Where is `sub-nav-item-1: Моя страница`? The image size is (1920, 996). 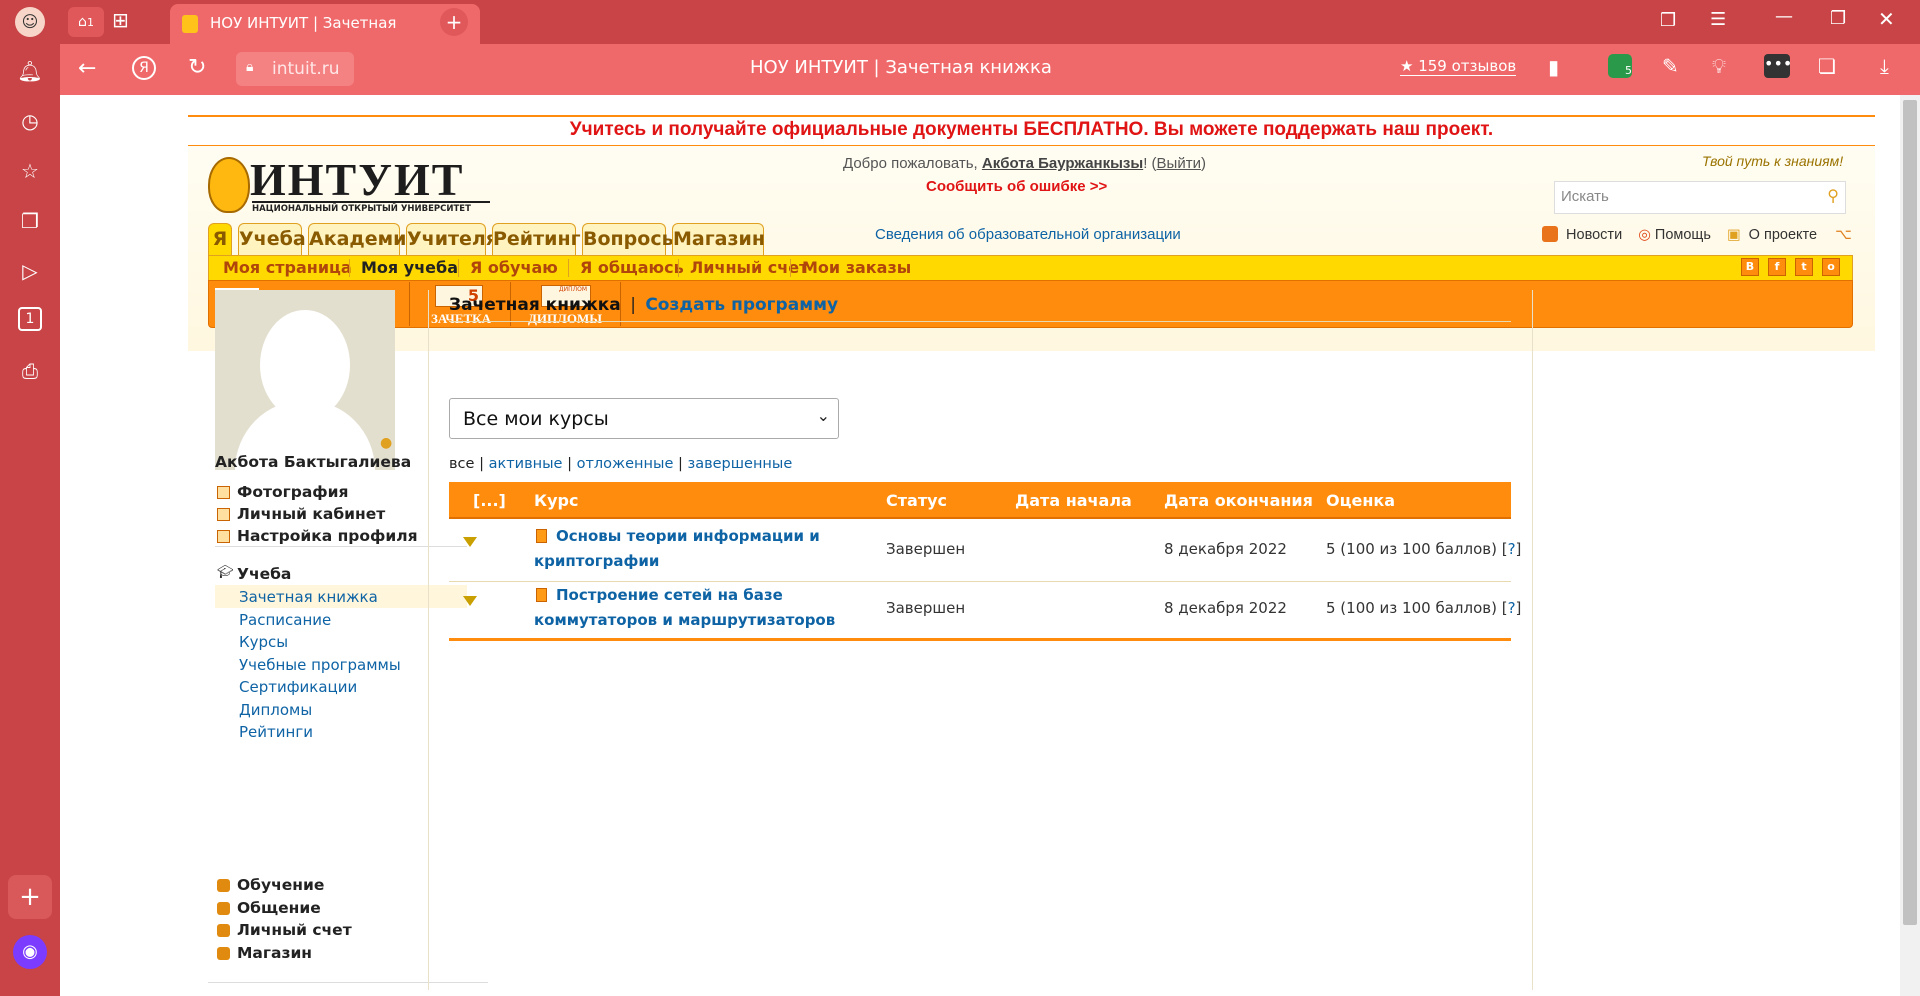 sub-nav-item-1: Моя страница is located at coordinates (287, 268).